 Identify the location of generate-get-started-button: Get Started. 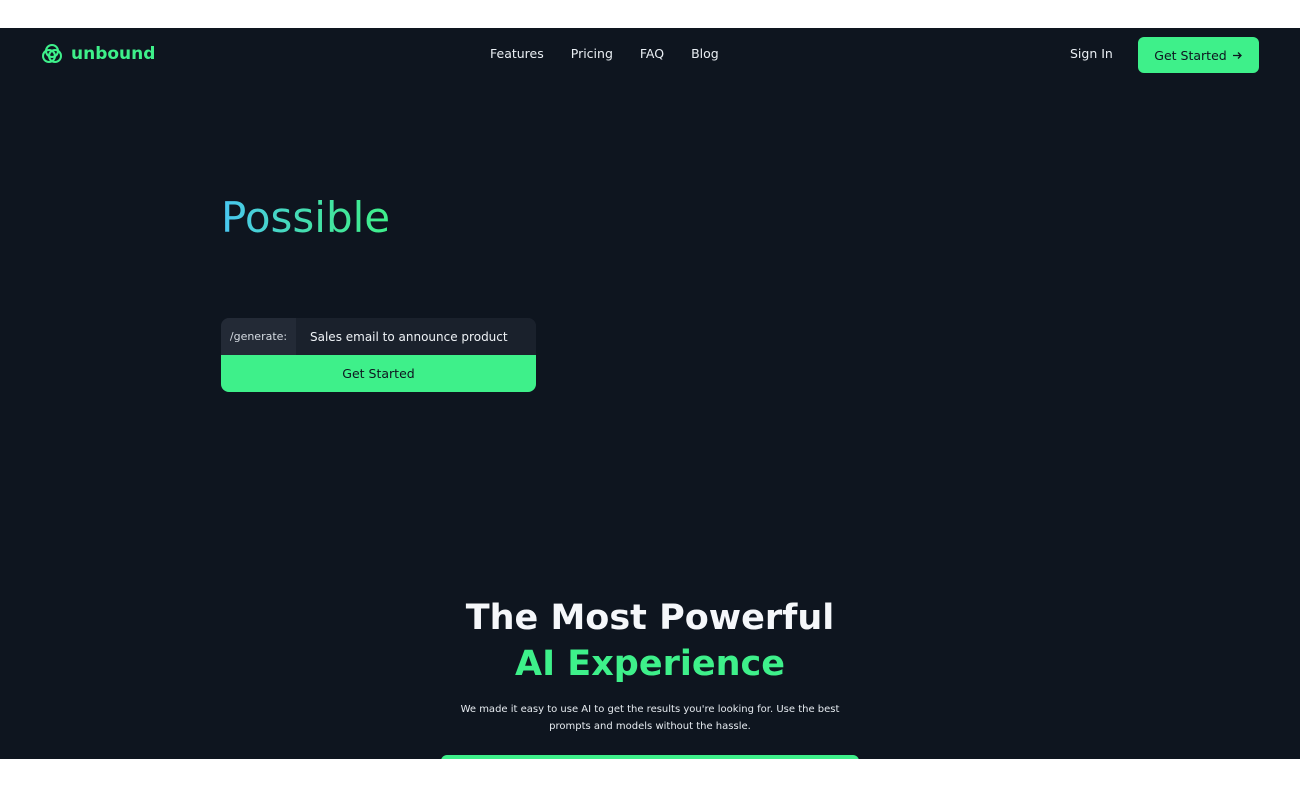
(378, 373).